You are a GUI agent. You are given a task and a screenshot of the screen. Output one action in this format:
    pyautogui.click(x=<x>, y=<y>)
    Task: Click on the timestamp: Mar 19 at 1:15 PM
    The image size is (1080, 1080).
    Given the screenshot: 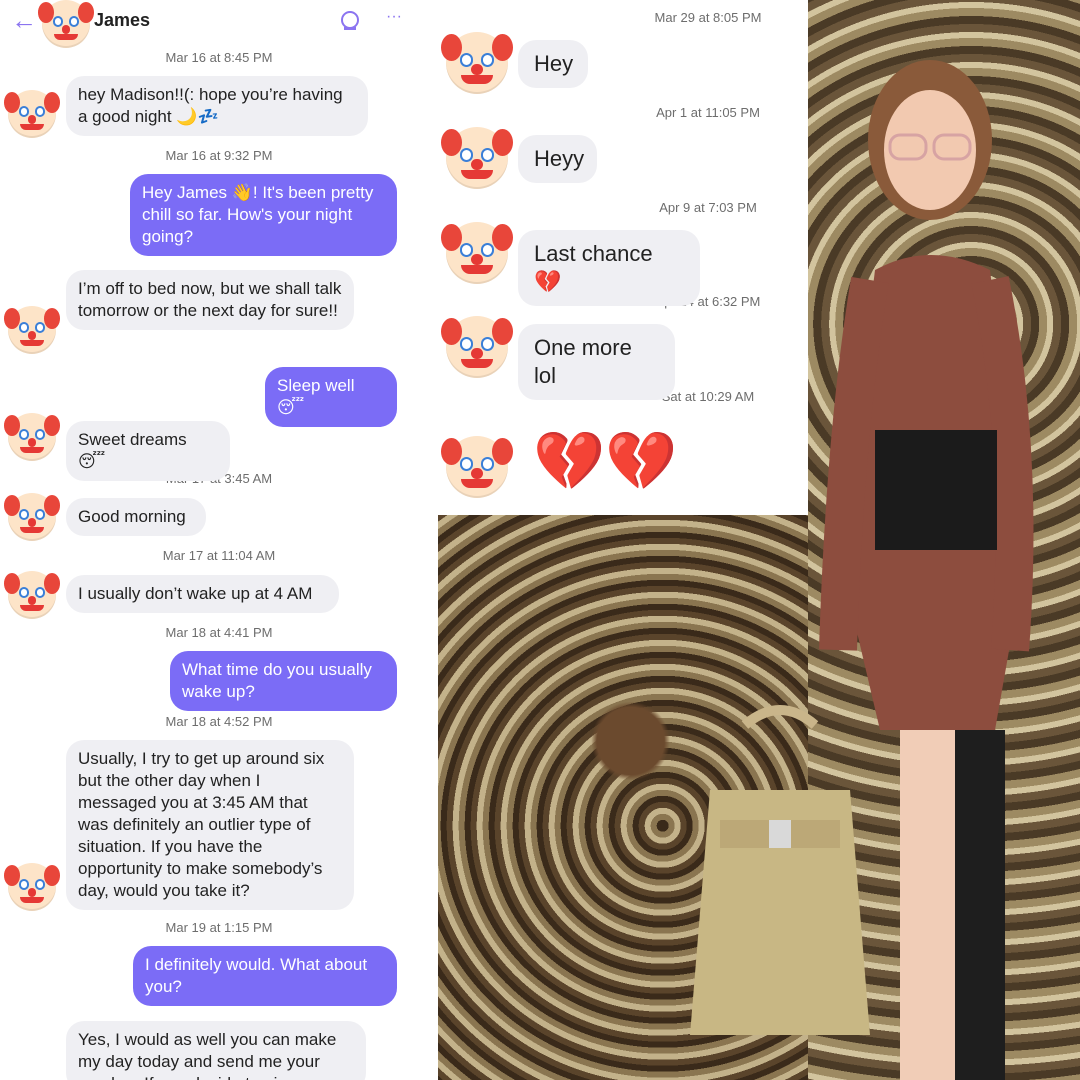 What is the action you would take?
    pyautogui.click(x=219, y=927)
    